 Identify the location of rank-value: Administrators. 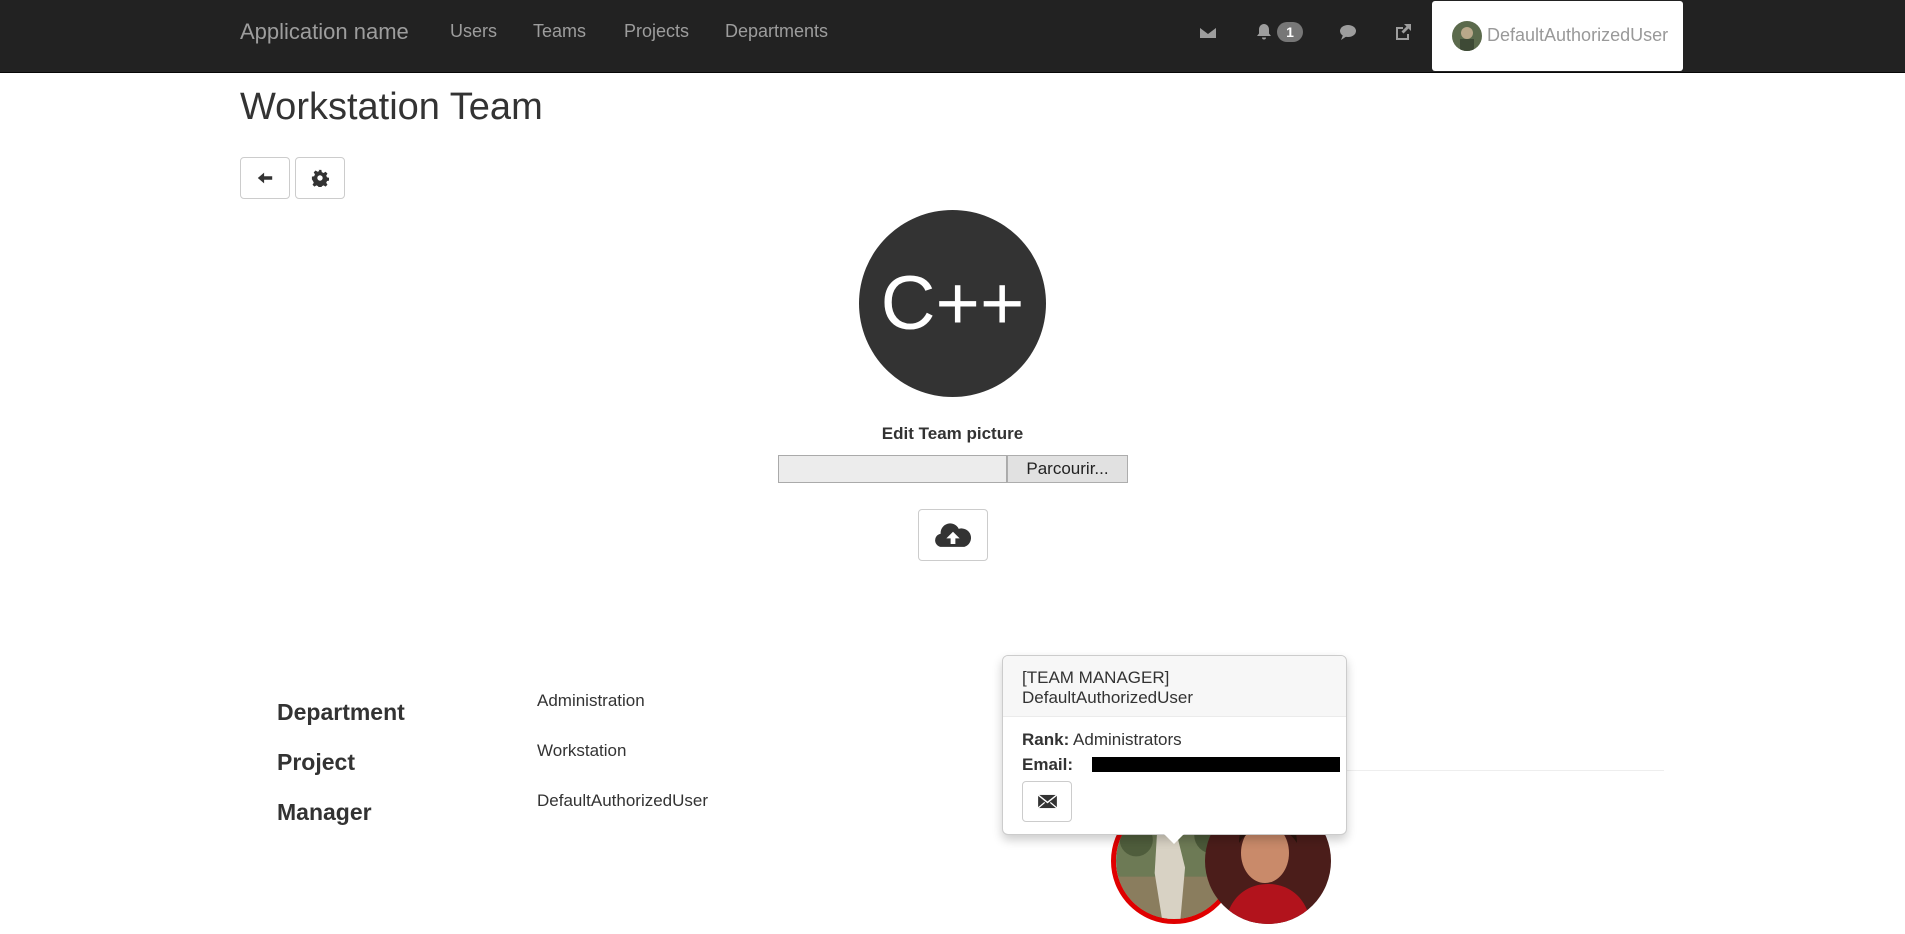
(1127, 739).